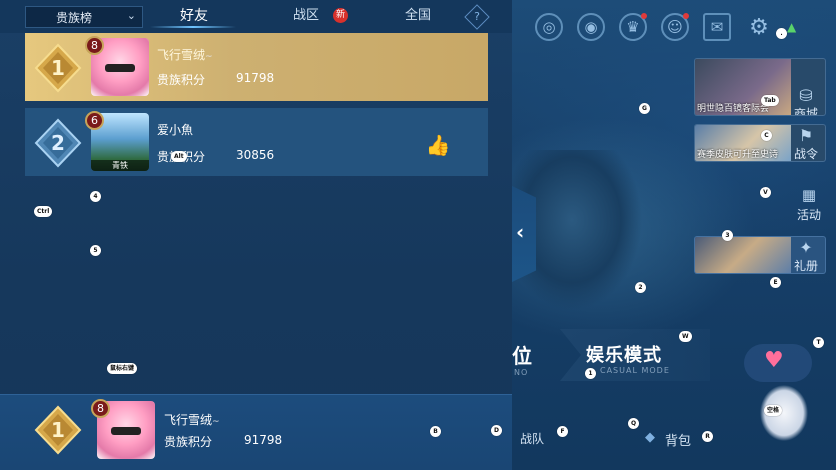  Describe the element at coordinates (770, 100) in the screenshot. I see `key-hint-tab: Tab` at that location.